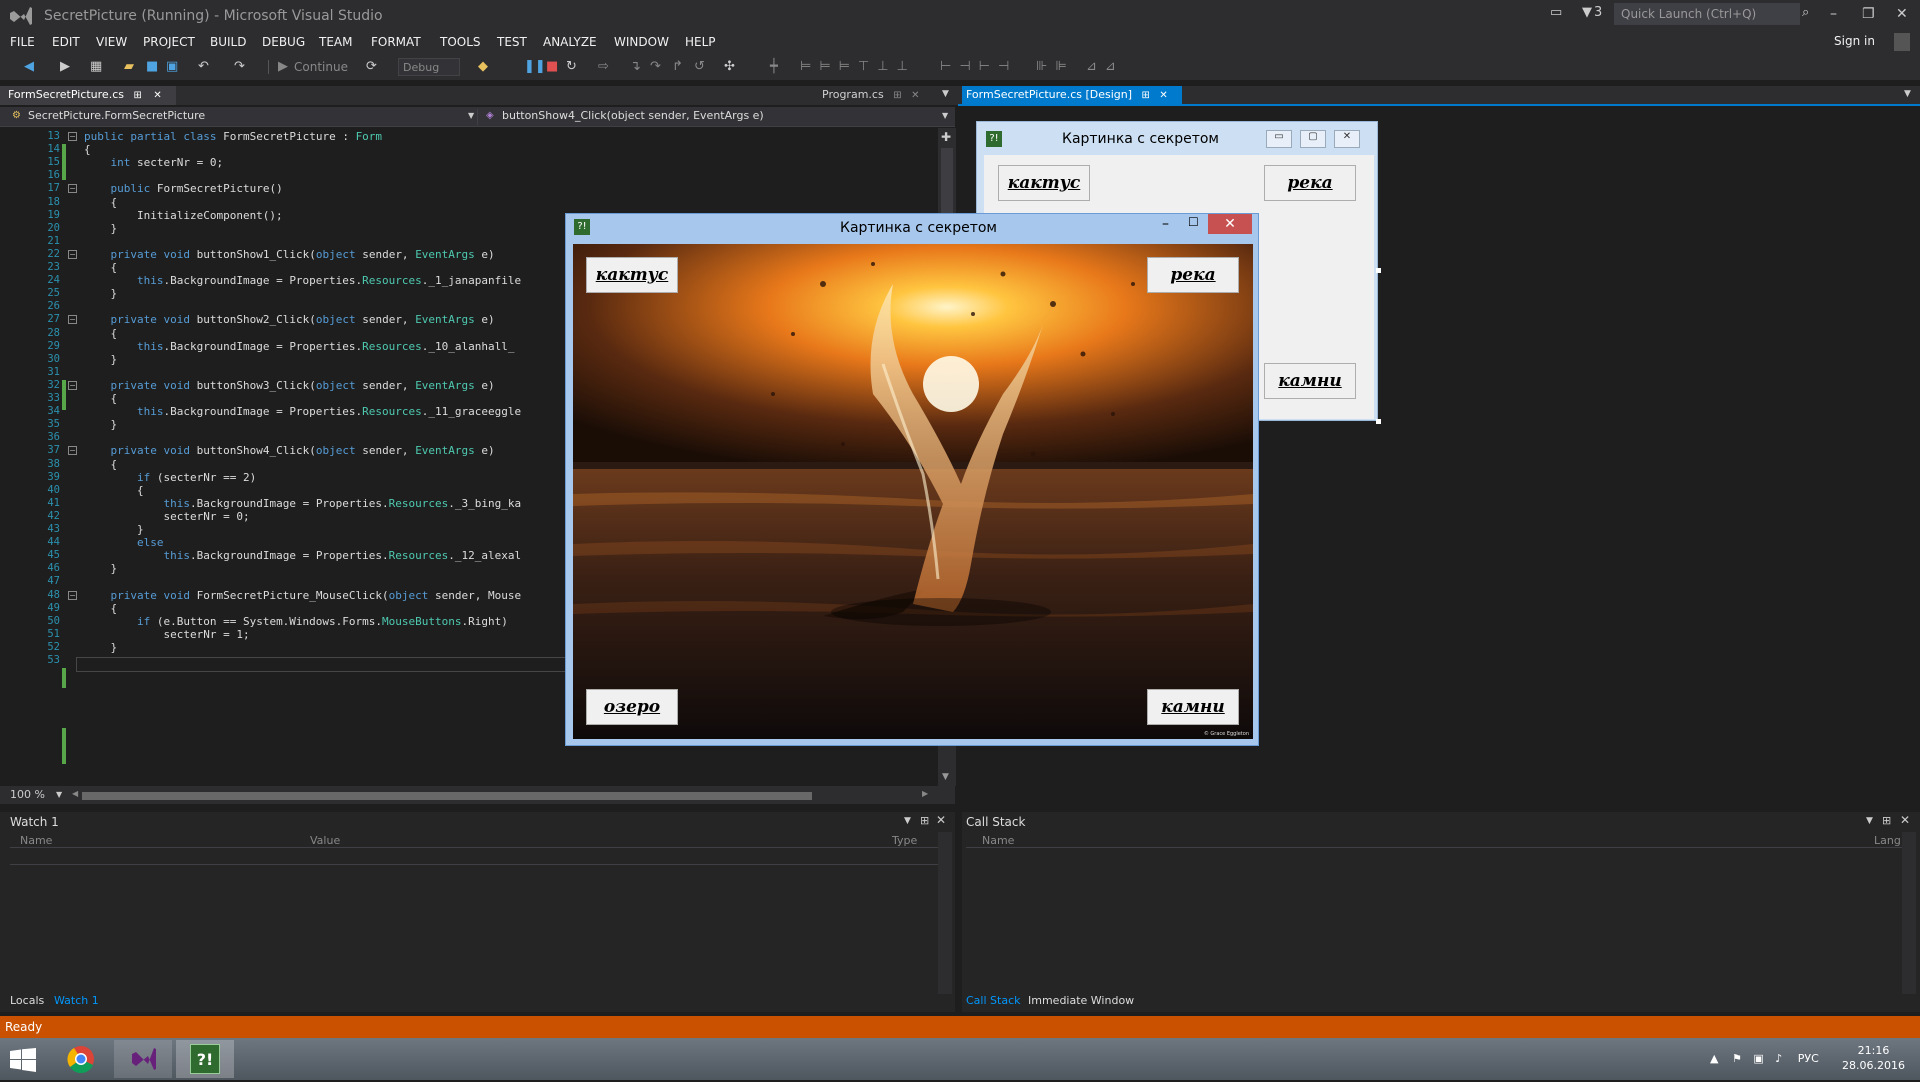  I want to click on tab-order-icon: ⊿⊿, so click(1105, 67).